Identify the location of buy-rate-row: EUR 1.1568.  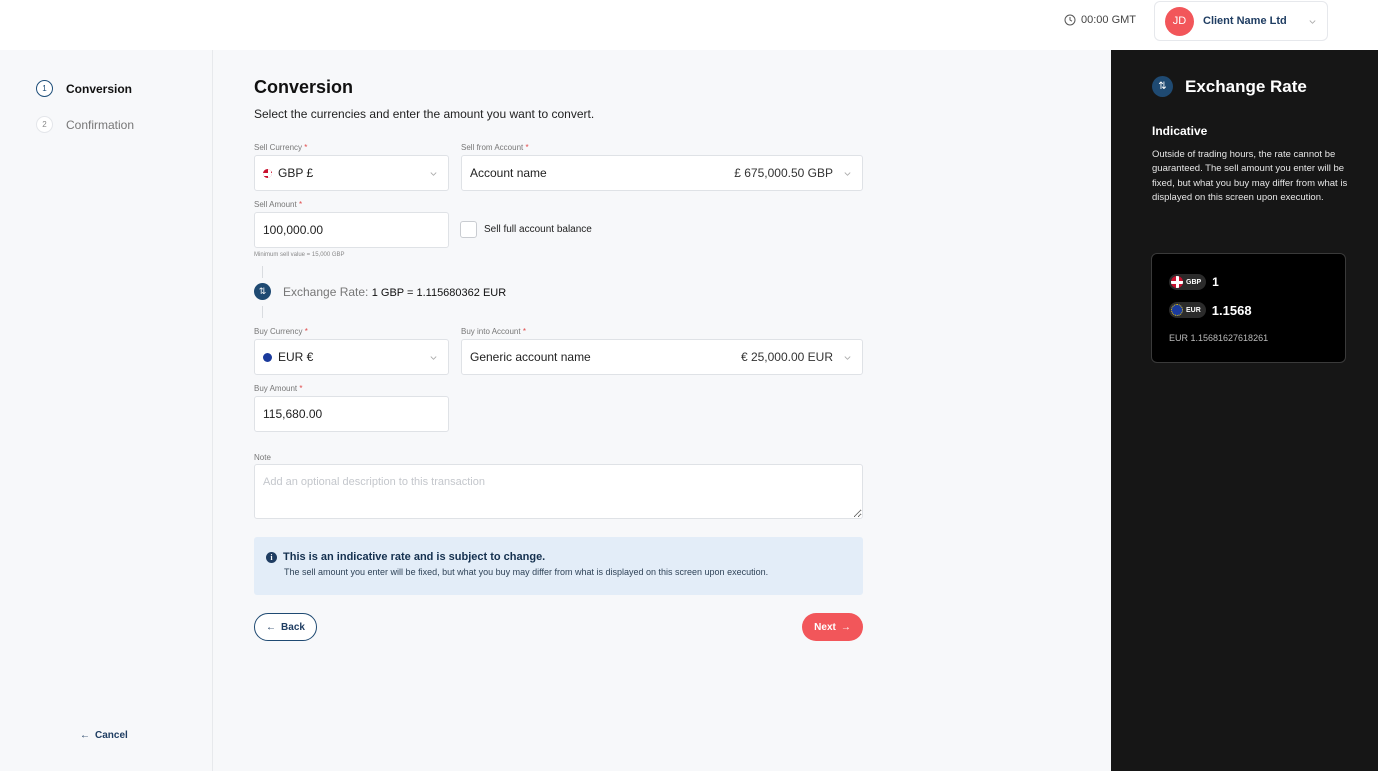
(1210, 310).